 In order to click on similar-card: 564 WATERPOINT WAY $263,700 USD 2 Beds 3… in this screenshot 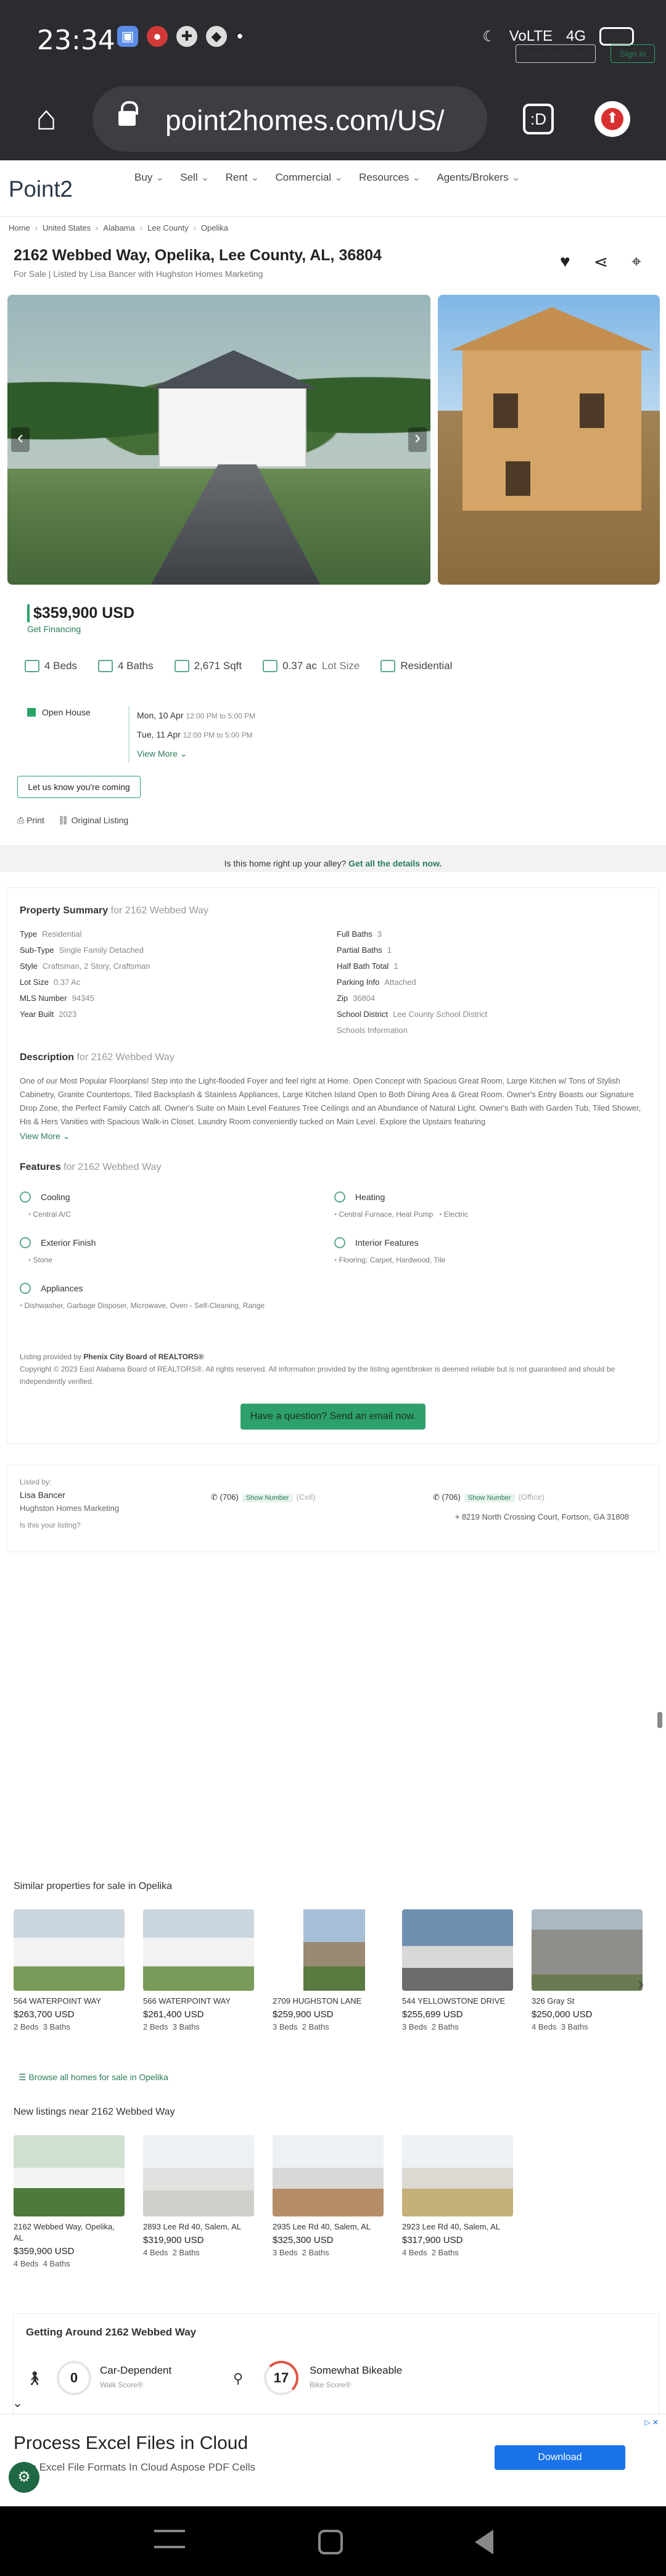, I will do `click(70, 1970)`.